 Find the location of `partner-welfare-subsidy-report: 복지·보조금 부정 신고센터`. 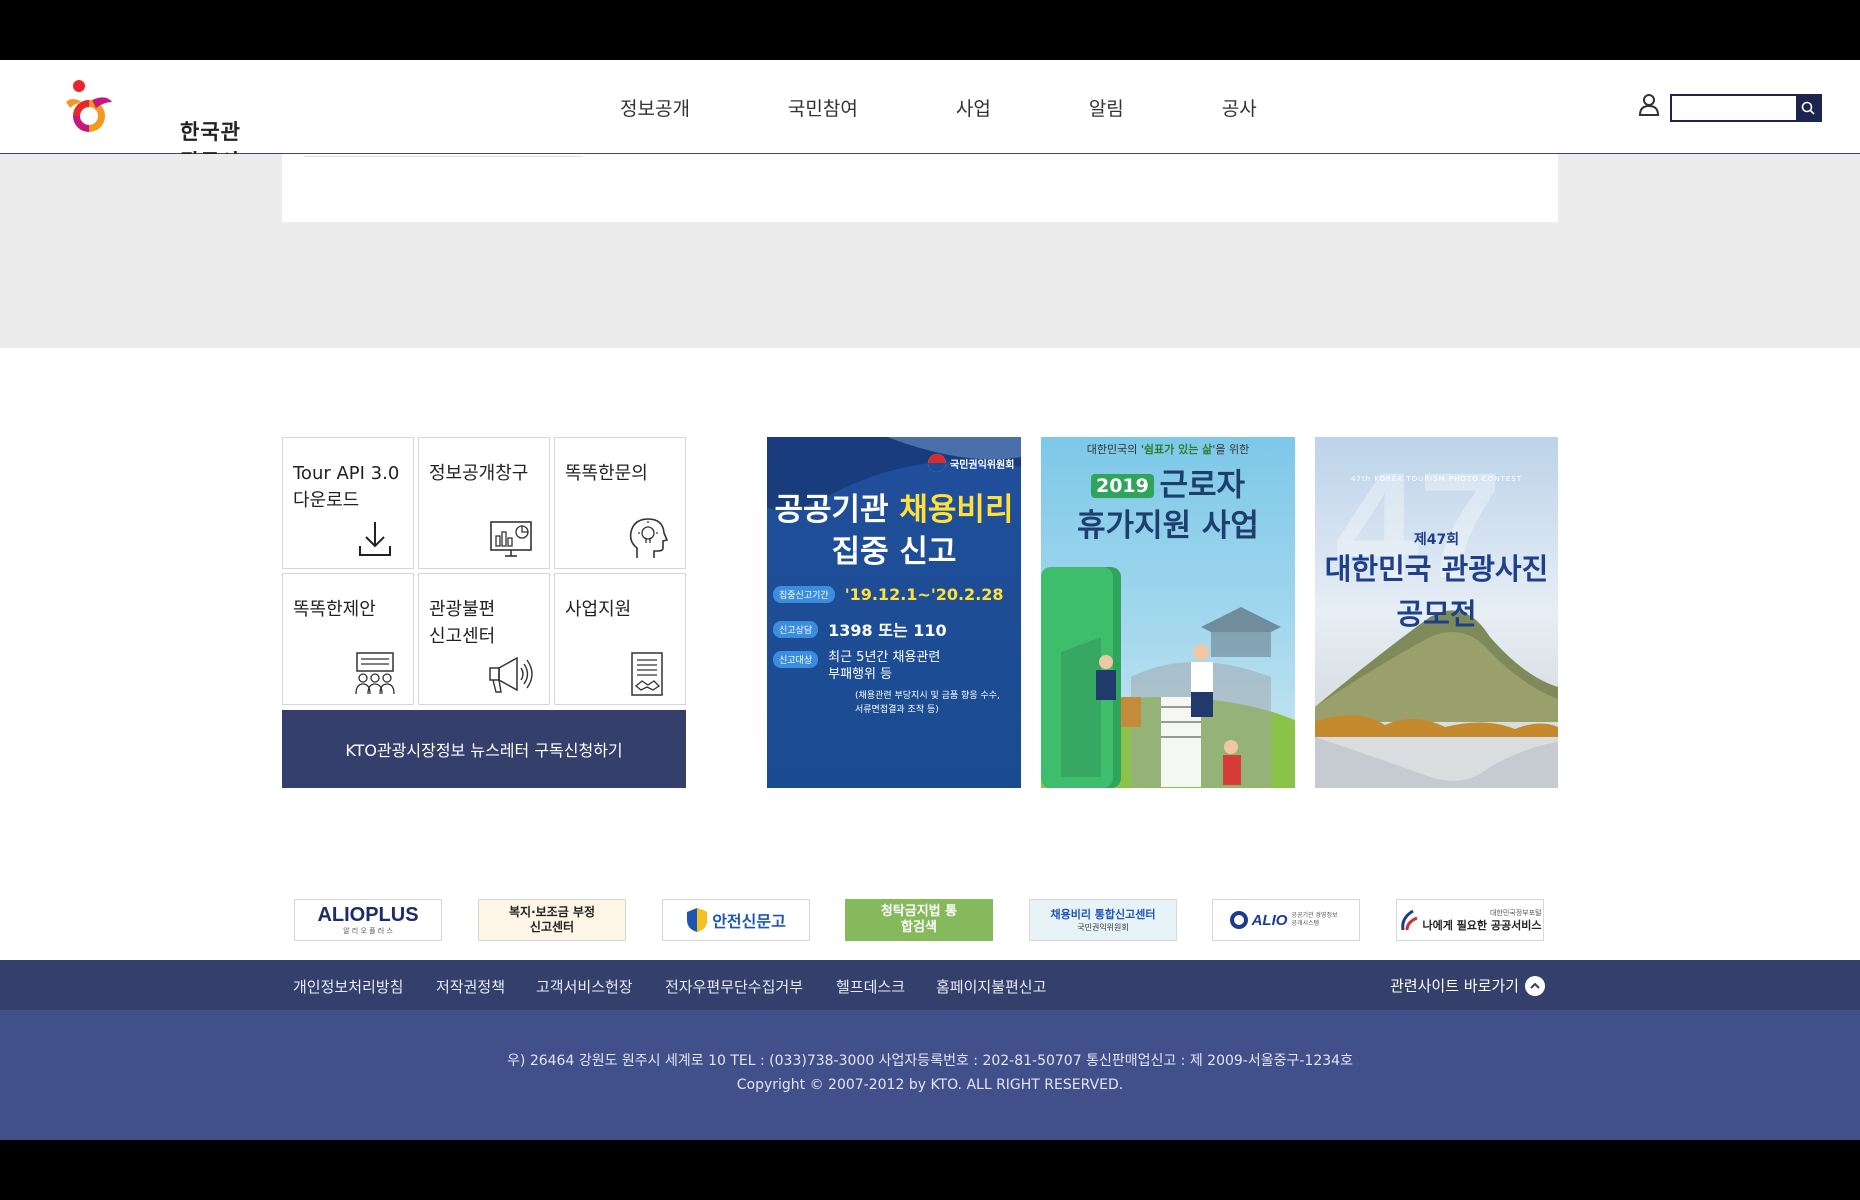

partner-welfare-subsidy-report: 복지·보조금 부정 신고센터 is located at coordinates (552, 920).